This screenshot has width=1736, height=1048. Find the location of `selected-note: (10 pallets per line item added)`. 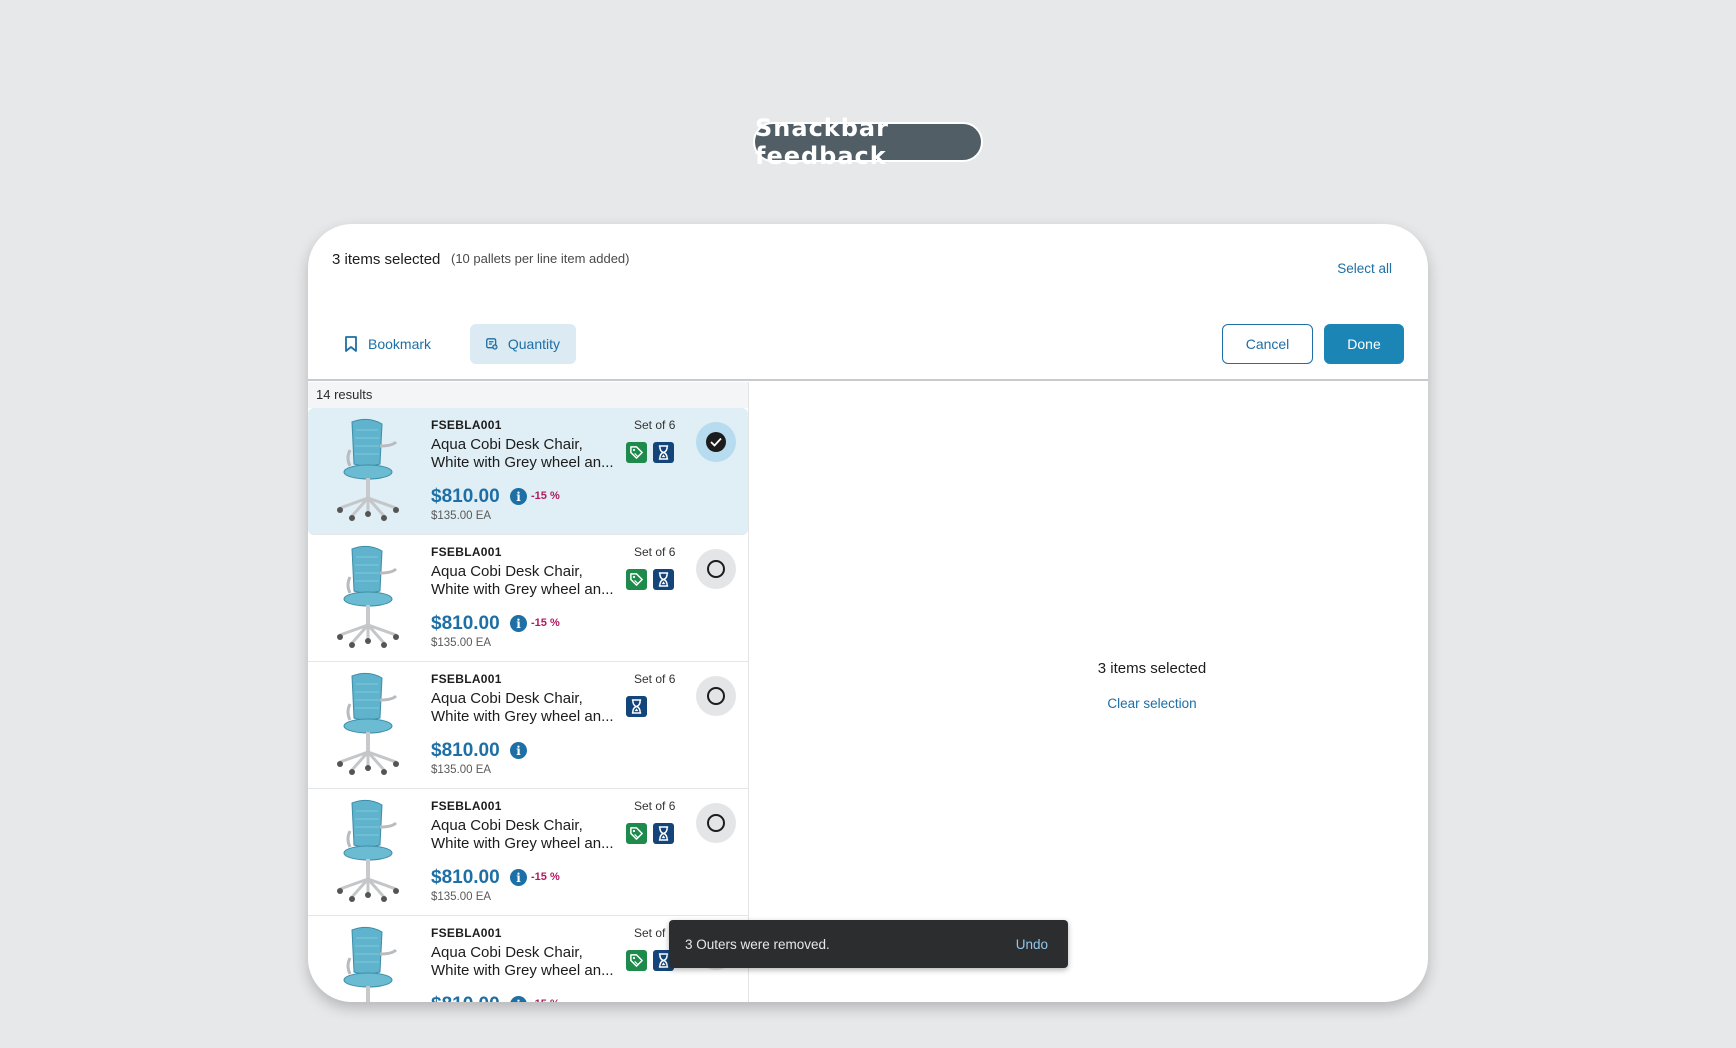

selected-note: (10 pallets per line item added) is located at coordinates (540, 258).